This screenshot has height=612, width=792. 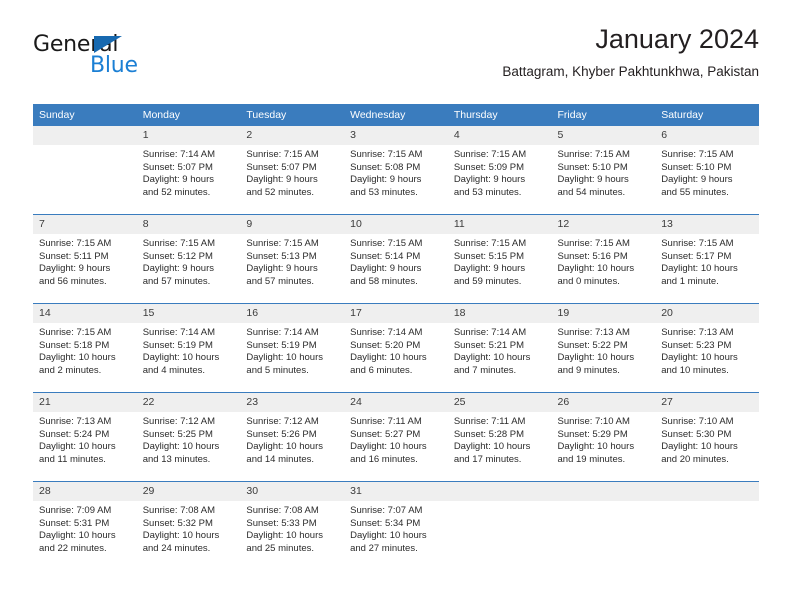 What do you see at coordinates (280, 459) in the screenshot?
I see `daylight-duration-line2: and 14 minutes.` at bounding box center [280, 459].